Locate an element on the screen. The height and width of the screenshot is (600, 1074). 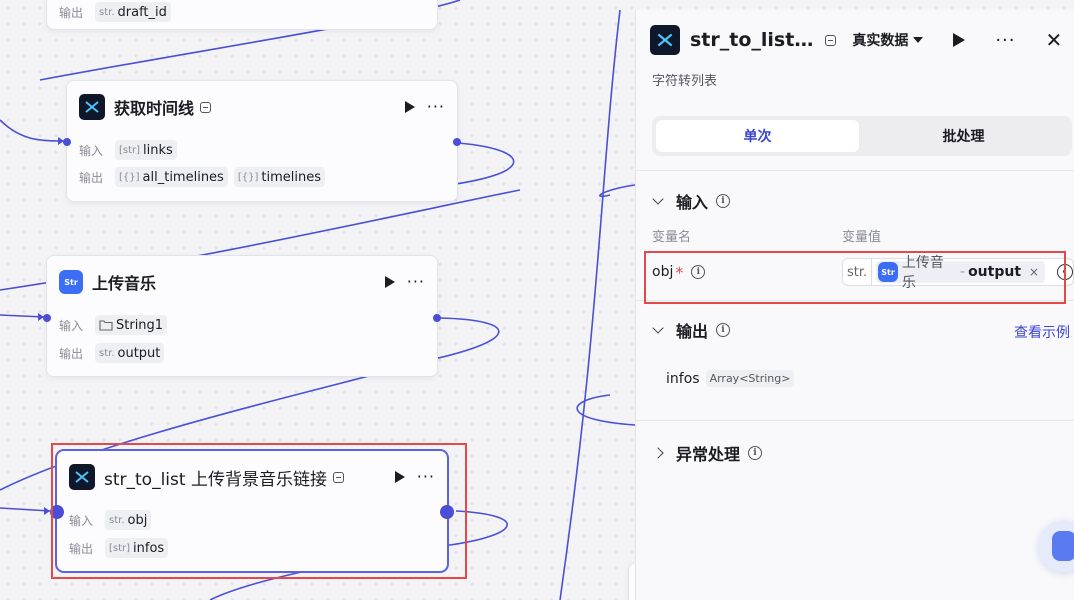
variable-picker-icon is located at coordinates (1065, 272).